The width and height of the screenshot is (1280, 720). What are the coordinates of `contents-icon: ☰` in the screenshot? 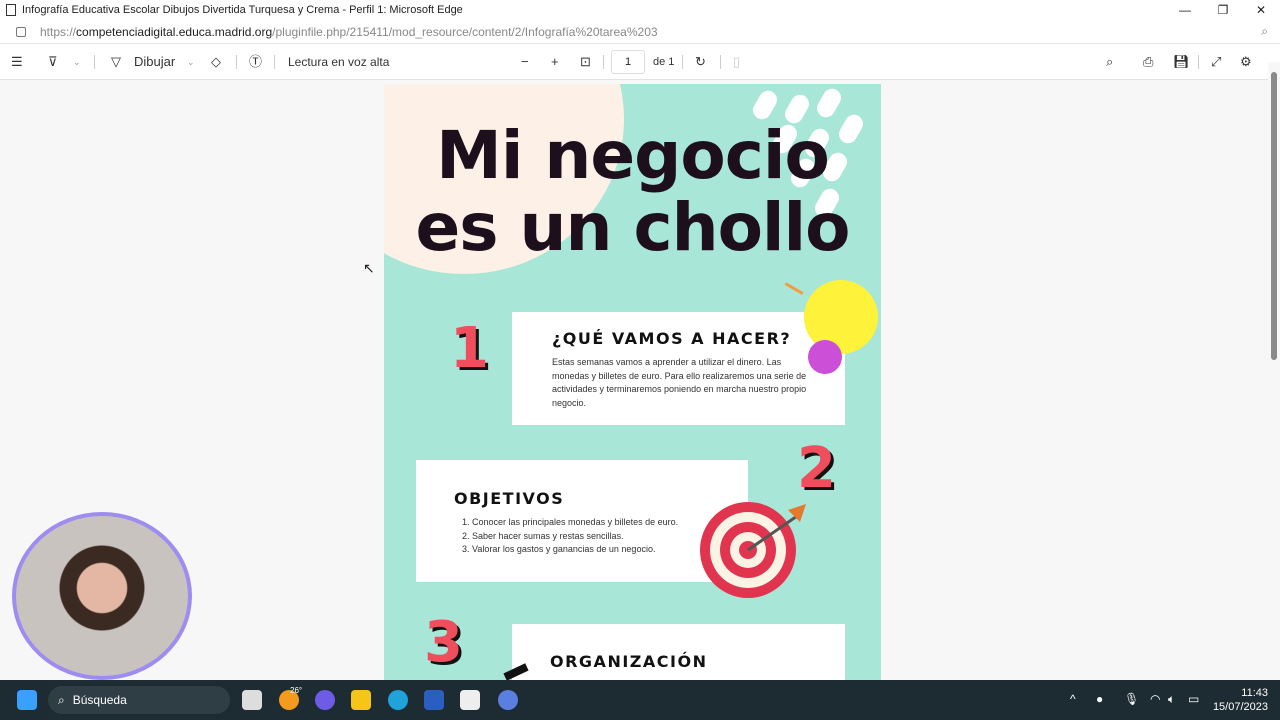 It's located at (17, 62).